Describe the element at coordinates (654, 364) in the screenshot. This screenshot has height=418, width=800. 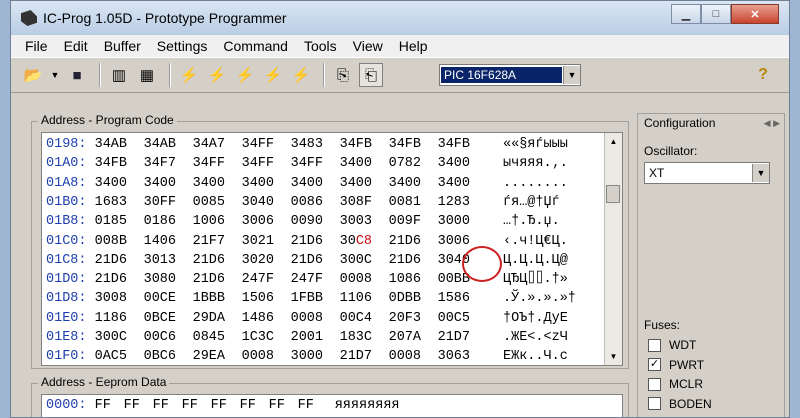
I see `fuse-checkbox: ✓` at that location.